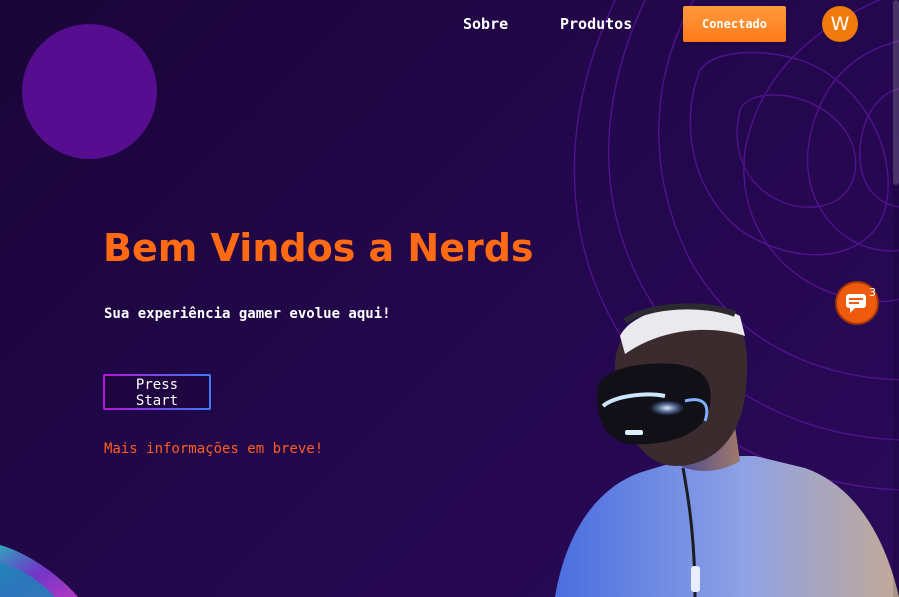 This screenshot has width=899, height=597. I want to click on press-start-button: Press Start, so click(157, 392).